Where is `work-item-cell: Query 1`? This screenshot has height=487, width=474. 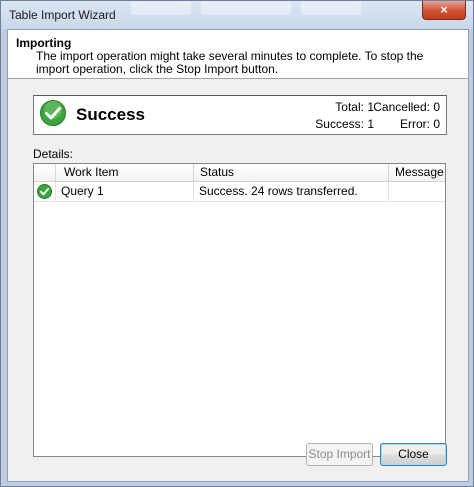 work-item-cell: Query 1 is located at coordinates (125, 191).